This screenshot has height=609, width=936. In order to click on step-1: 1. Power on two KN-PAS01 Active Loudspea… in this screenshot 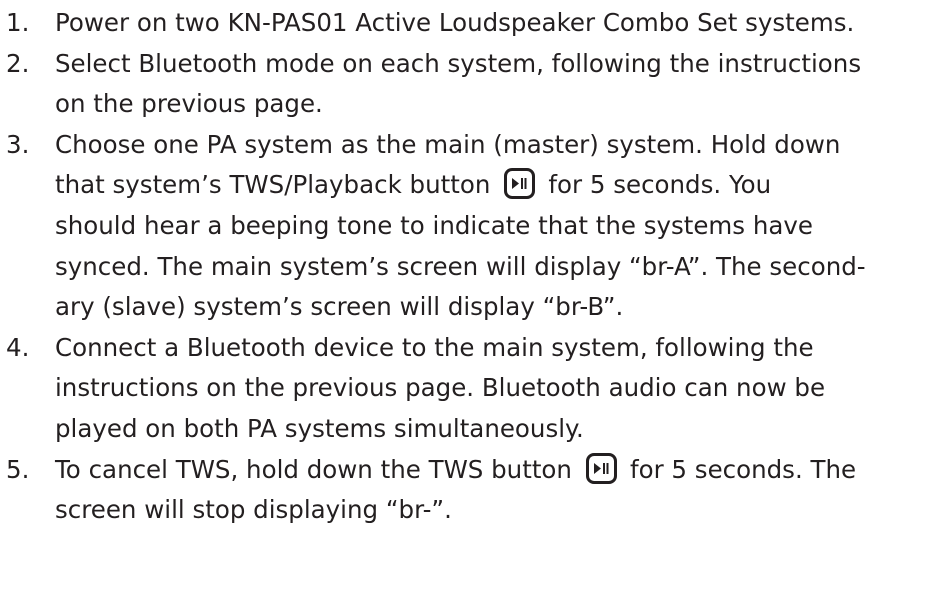, I will do `click(471, 23)`.